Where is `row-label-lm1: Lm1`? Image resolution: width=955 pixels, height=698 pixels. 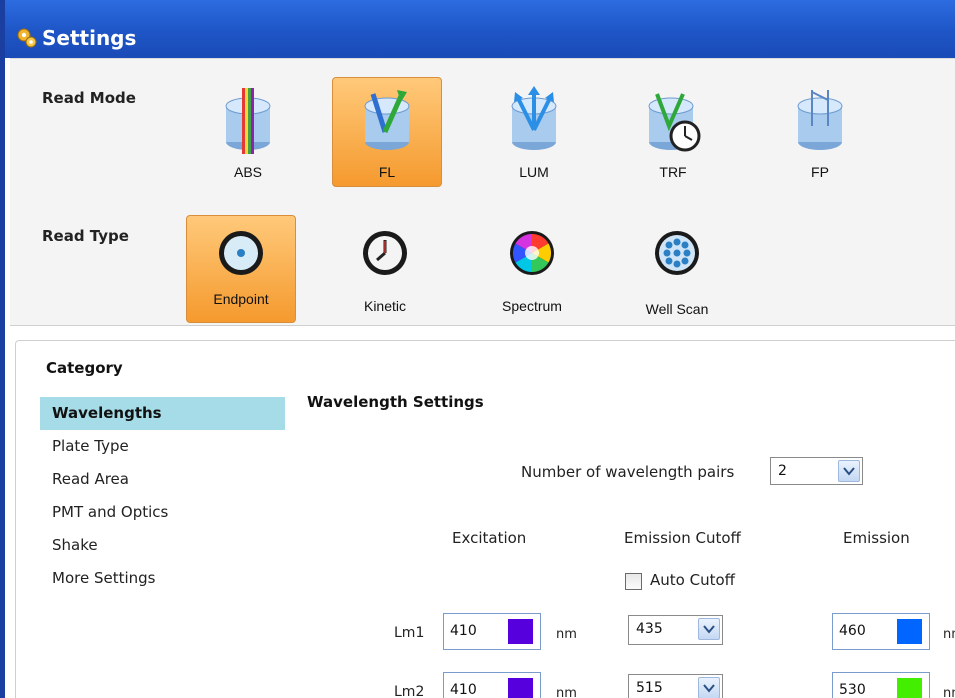
row-label-lm1: Lm1 is located at coordinates (409, 633).